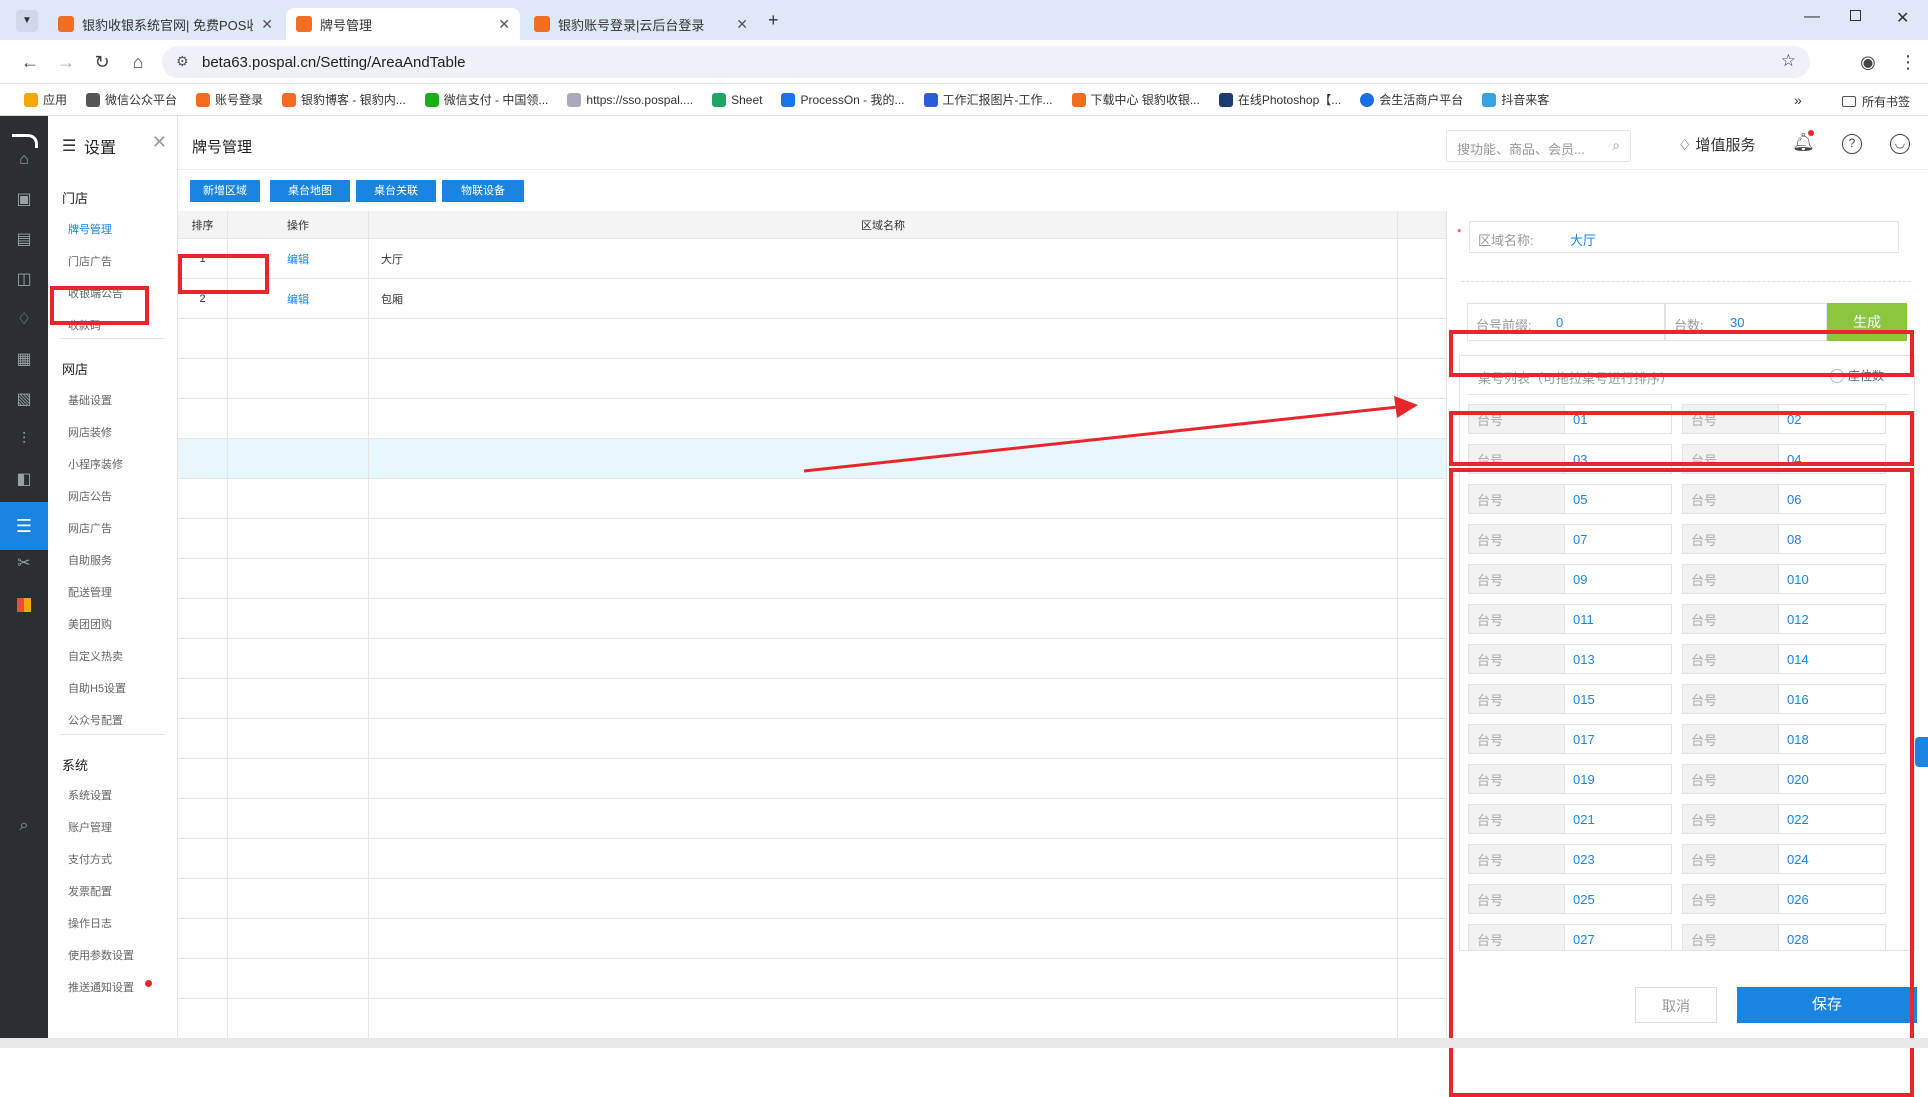 The image size is (1928, 1097). Describe the element at coordinates (1584, 899) in the screenshot. I see `table-number-value: 025` at that location.